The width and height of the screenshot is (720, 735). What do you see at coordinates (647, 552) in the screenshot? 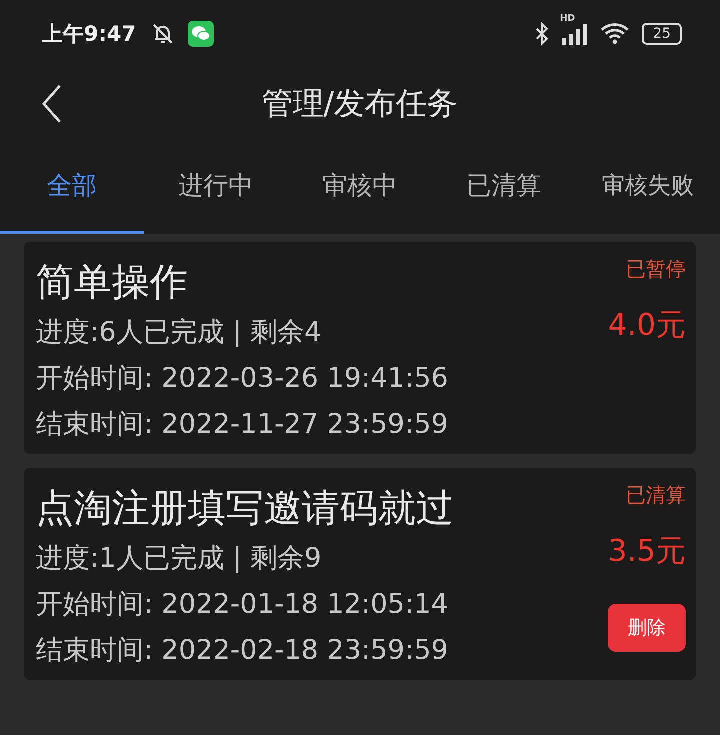
I see `task-price: 3.5元` at bounding box center [647, 552].